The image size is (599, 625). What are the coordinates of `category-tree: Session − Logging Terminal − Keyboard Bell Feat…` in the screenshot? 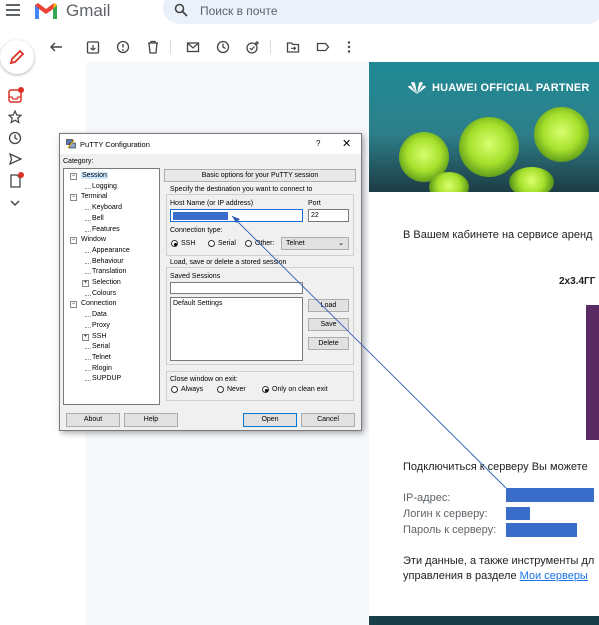 It's located at (111, 286).